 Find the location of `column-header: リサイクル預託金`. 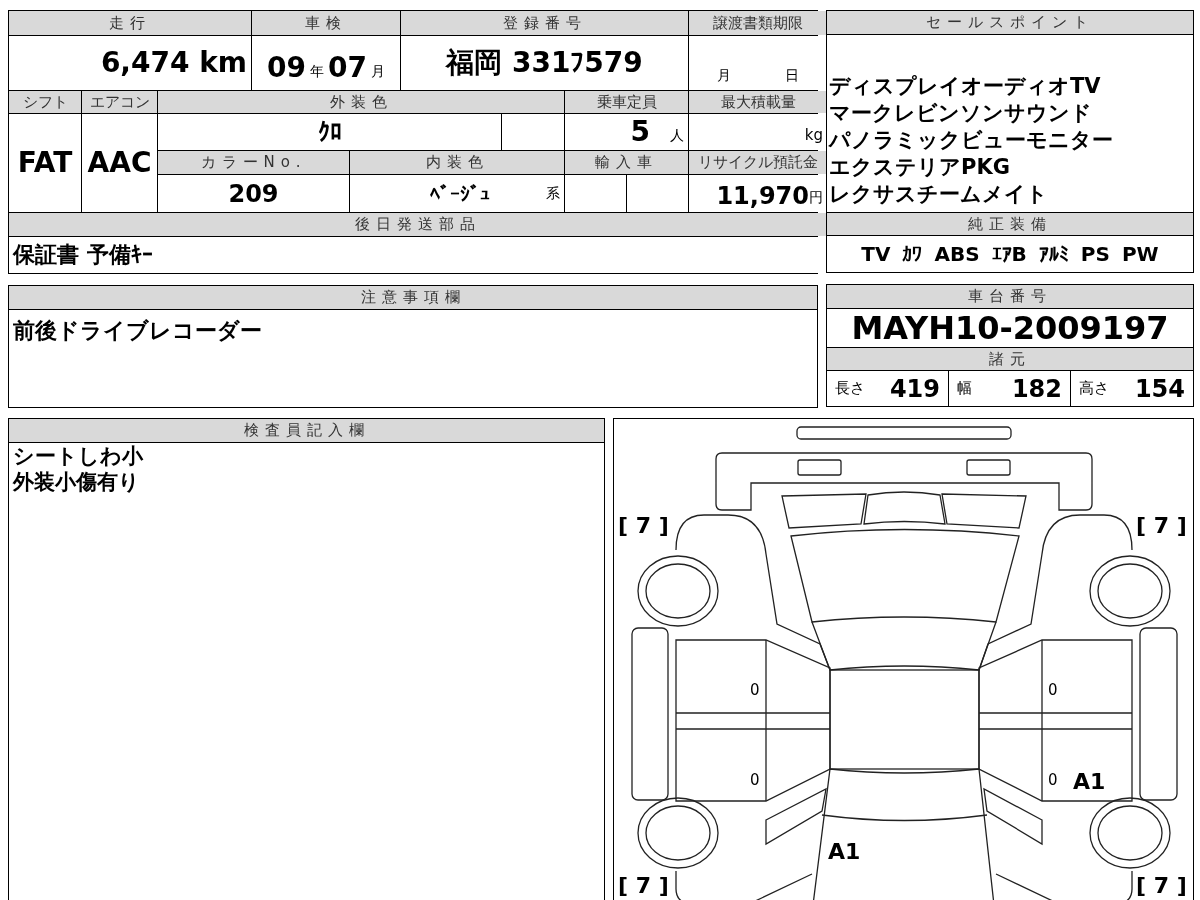

column-header: リサイクル預託金 is located at coordinates (758, 162).